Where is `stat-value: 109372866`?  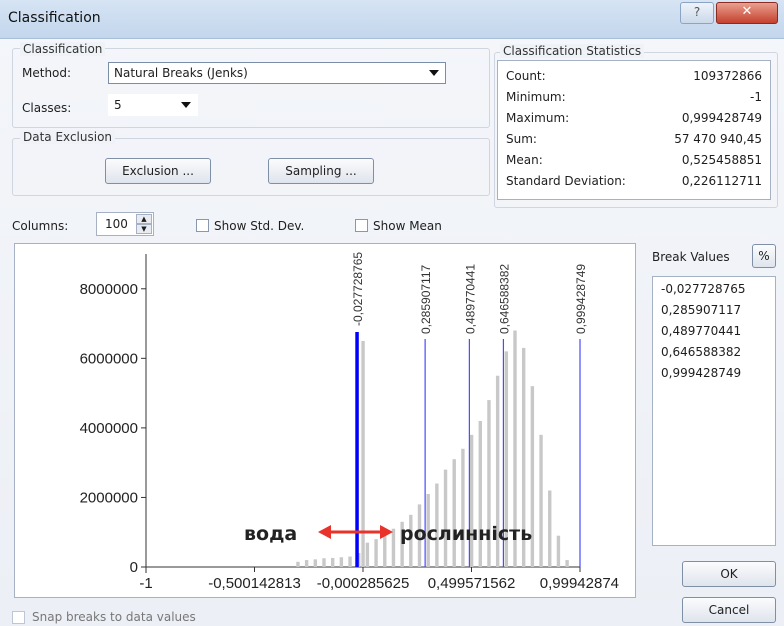
stat-value: 109372866 is located at coordinates (727, 76).